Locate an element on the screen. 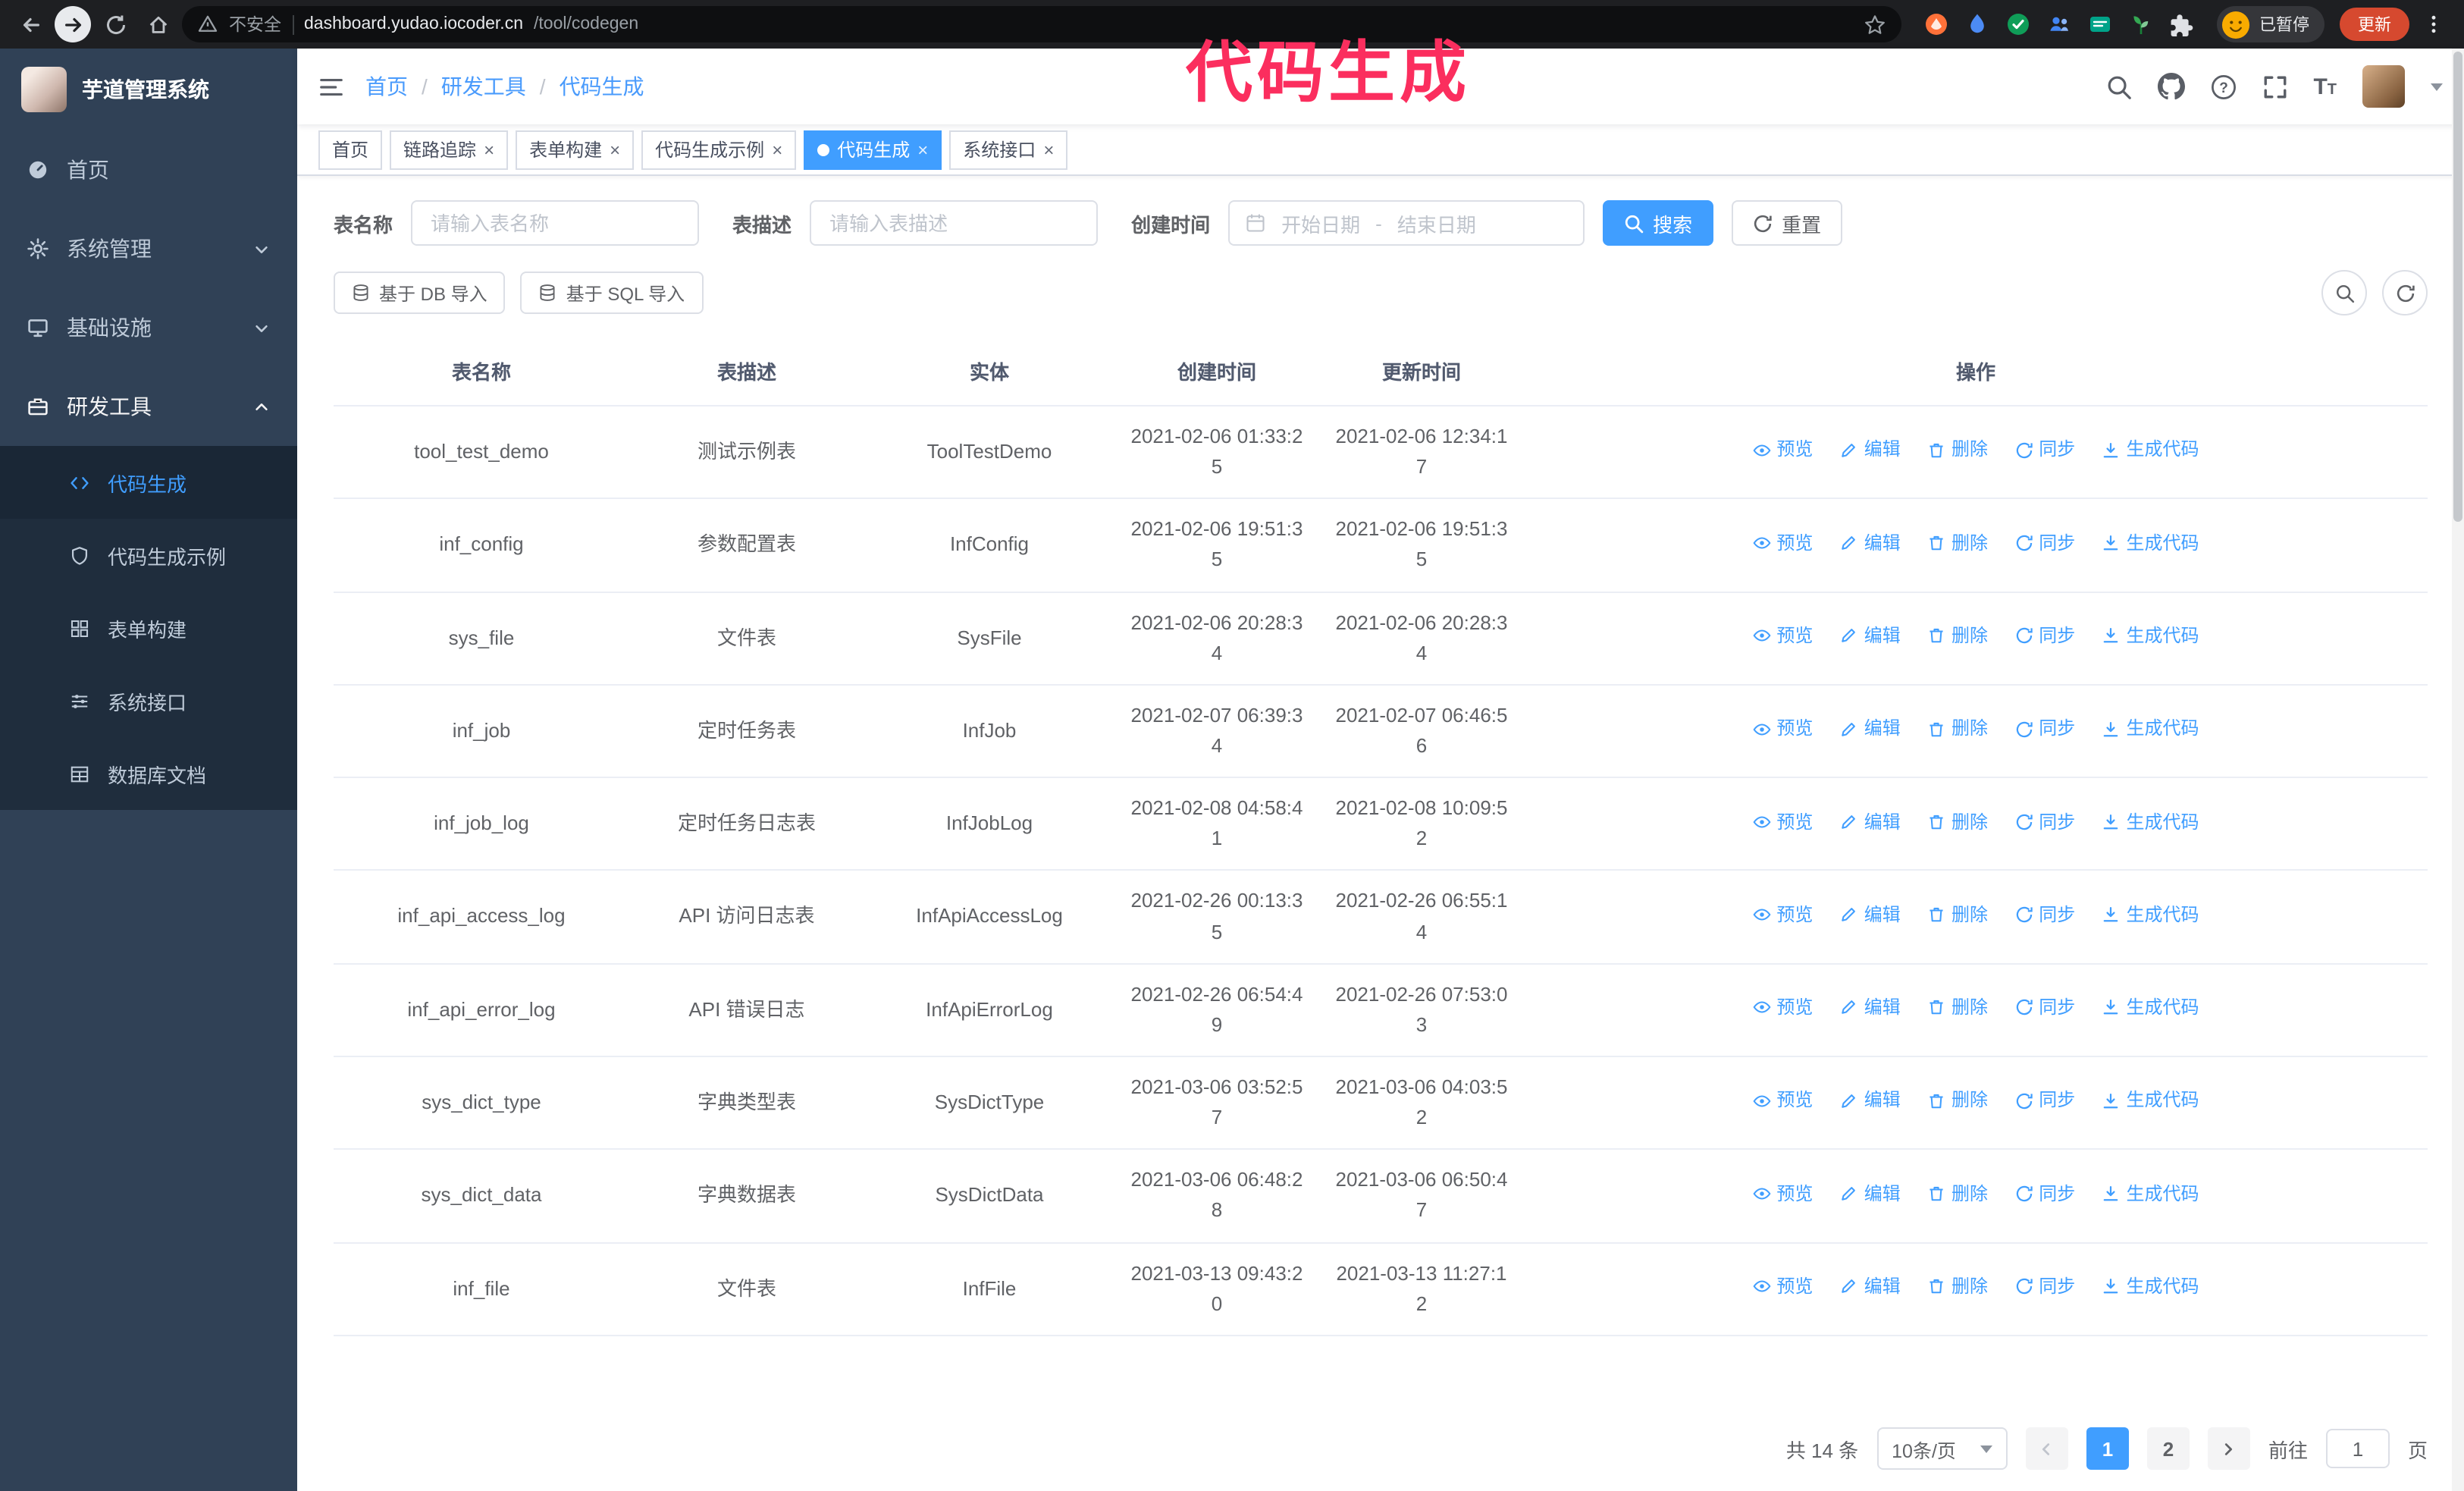  sidebar-subitem-db-docs: 数据库文档 is located at coordinates (148, 773).